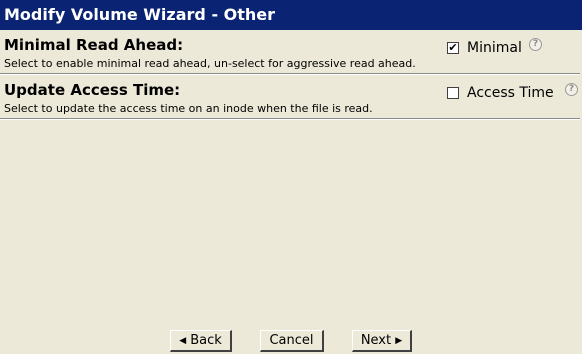 This screenshot has width=582, height=354. I want to click on next-button: Next ▶, so click(382, 341).